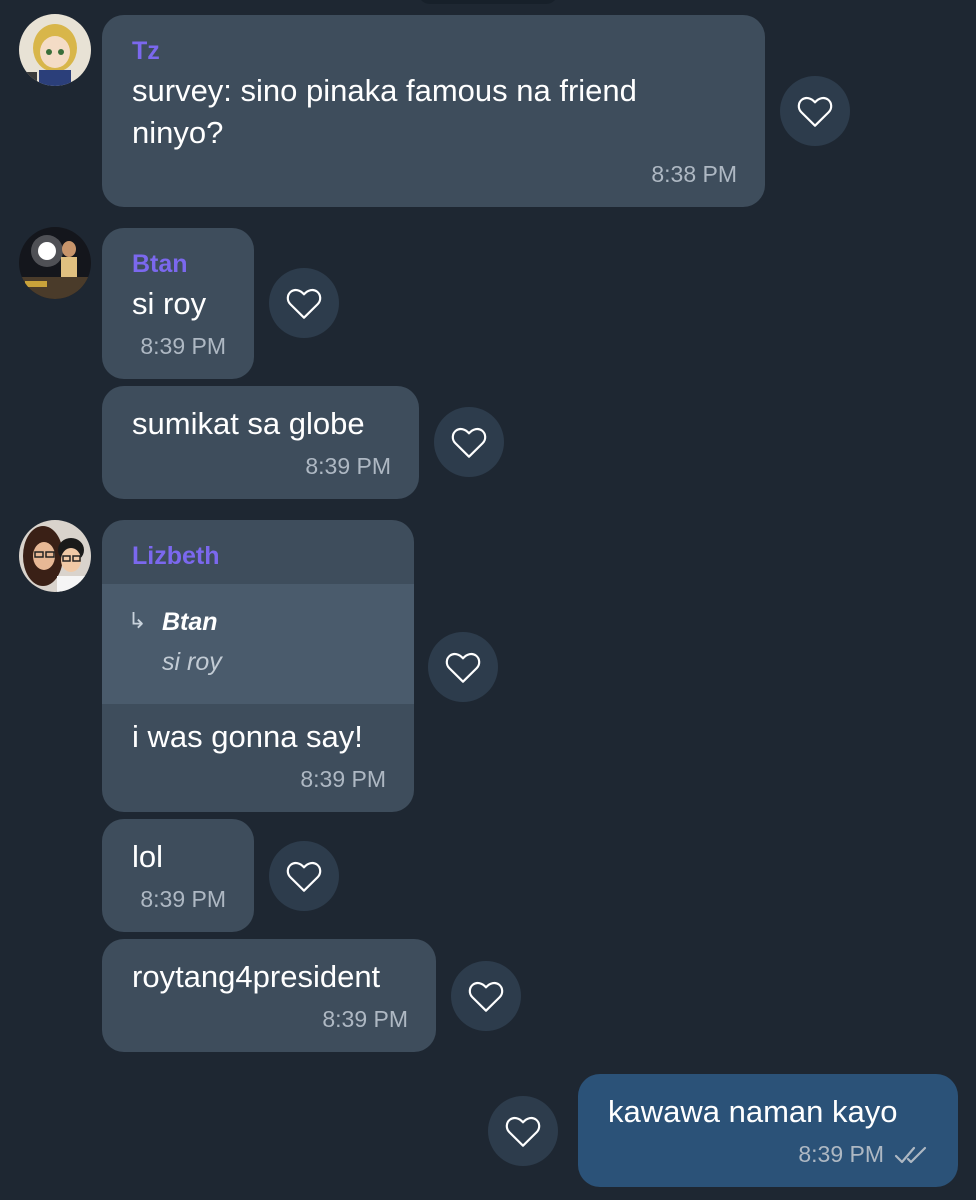 Image resolution: width=976 pixels, height=1200 pixels. What do you see at coordinates (384, 90) in the screenshot?
I see `message-text: survey: sino pinaka famous na friend` at bounding box center [384, 90].